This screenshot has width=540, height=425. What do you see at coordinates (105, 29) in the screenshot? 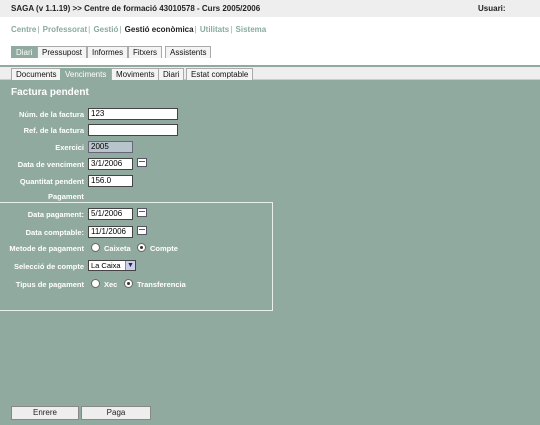
I see `nav-item-gestio: Gestió` at bounding box center [105, 29].